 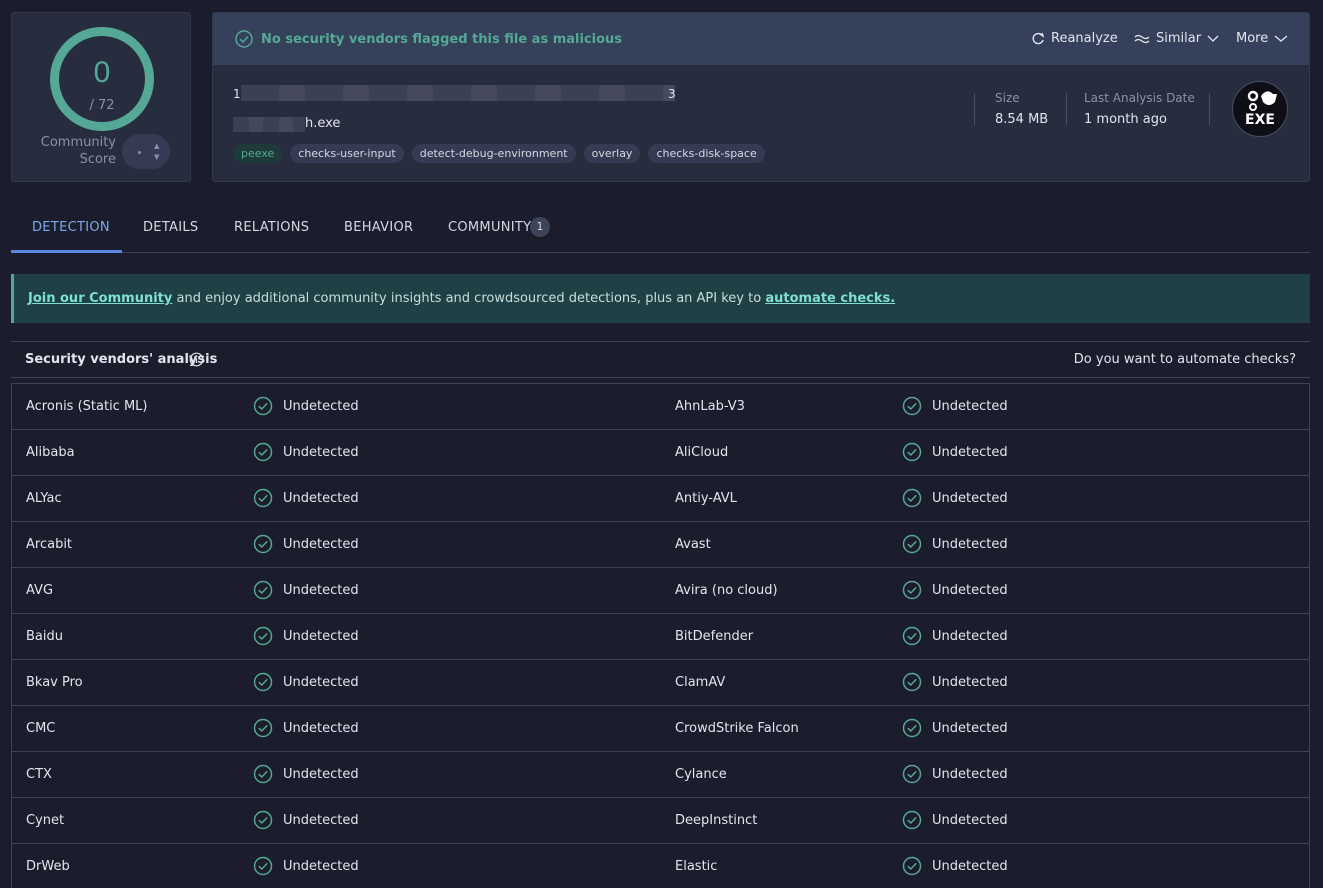 I want to click on vendor-name: Baidu, so click(x=44, y=636).